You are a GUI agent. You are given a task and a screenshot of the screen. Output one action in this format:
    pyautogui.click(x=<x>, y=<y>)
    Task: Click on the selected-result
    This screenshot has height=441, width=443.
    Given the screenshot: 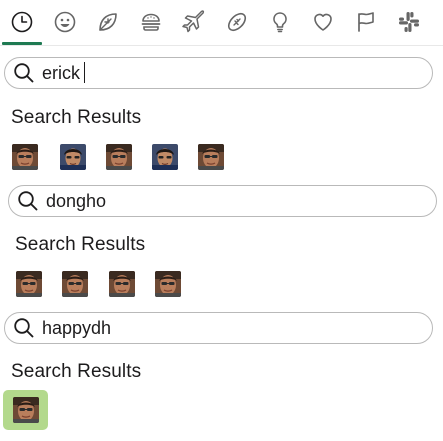 What is the action you would take?
    pyautogui.click(x=25, y=410)
    